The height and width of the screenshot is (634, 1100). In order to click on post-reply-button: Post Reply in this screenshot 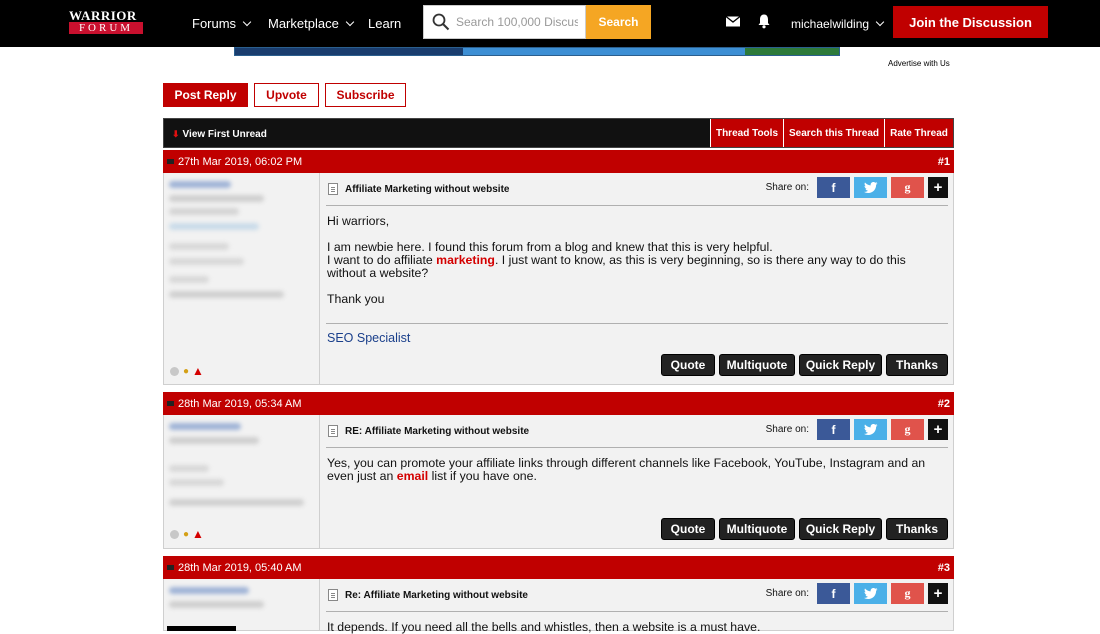, I will do `click(205, 95)`.